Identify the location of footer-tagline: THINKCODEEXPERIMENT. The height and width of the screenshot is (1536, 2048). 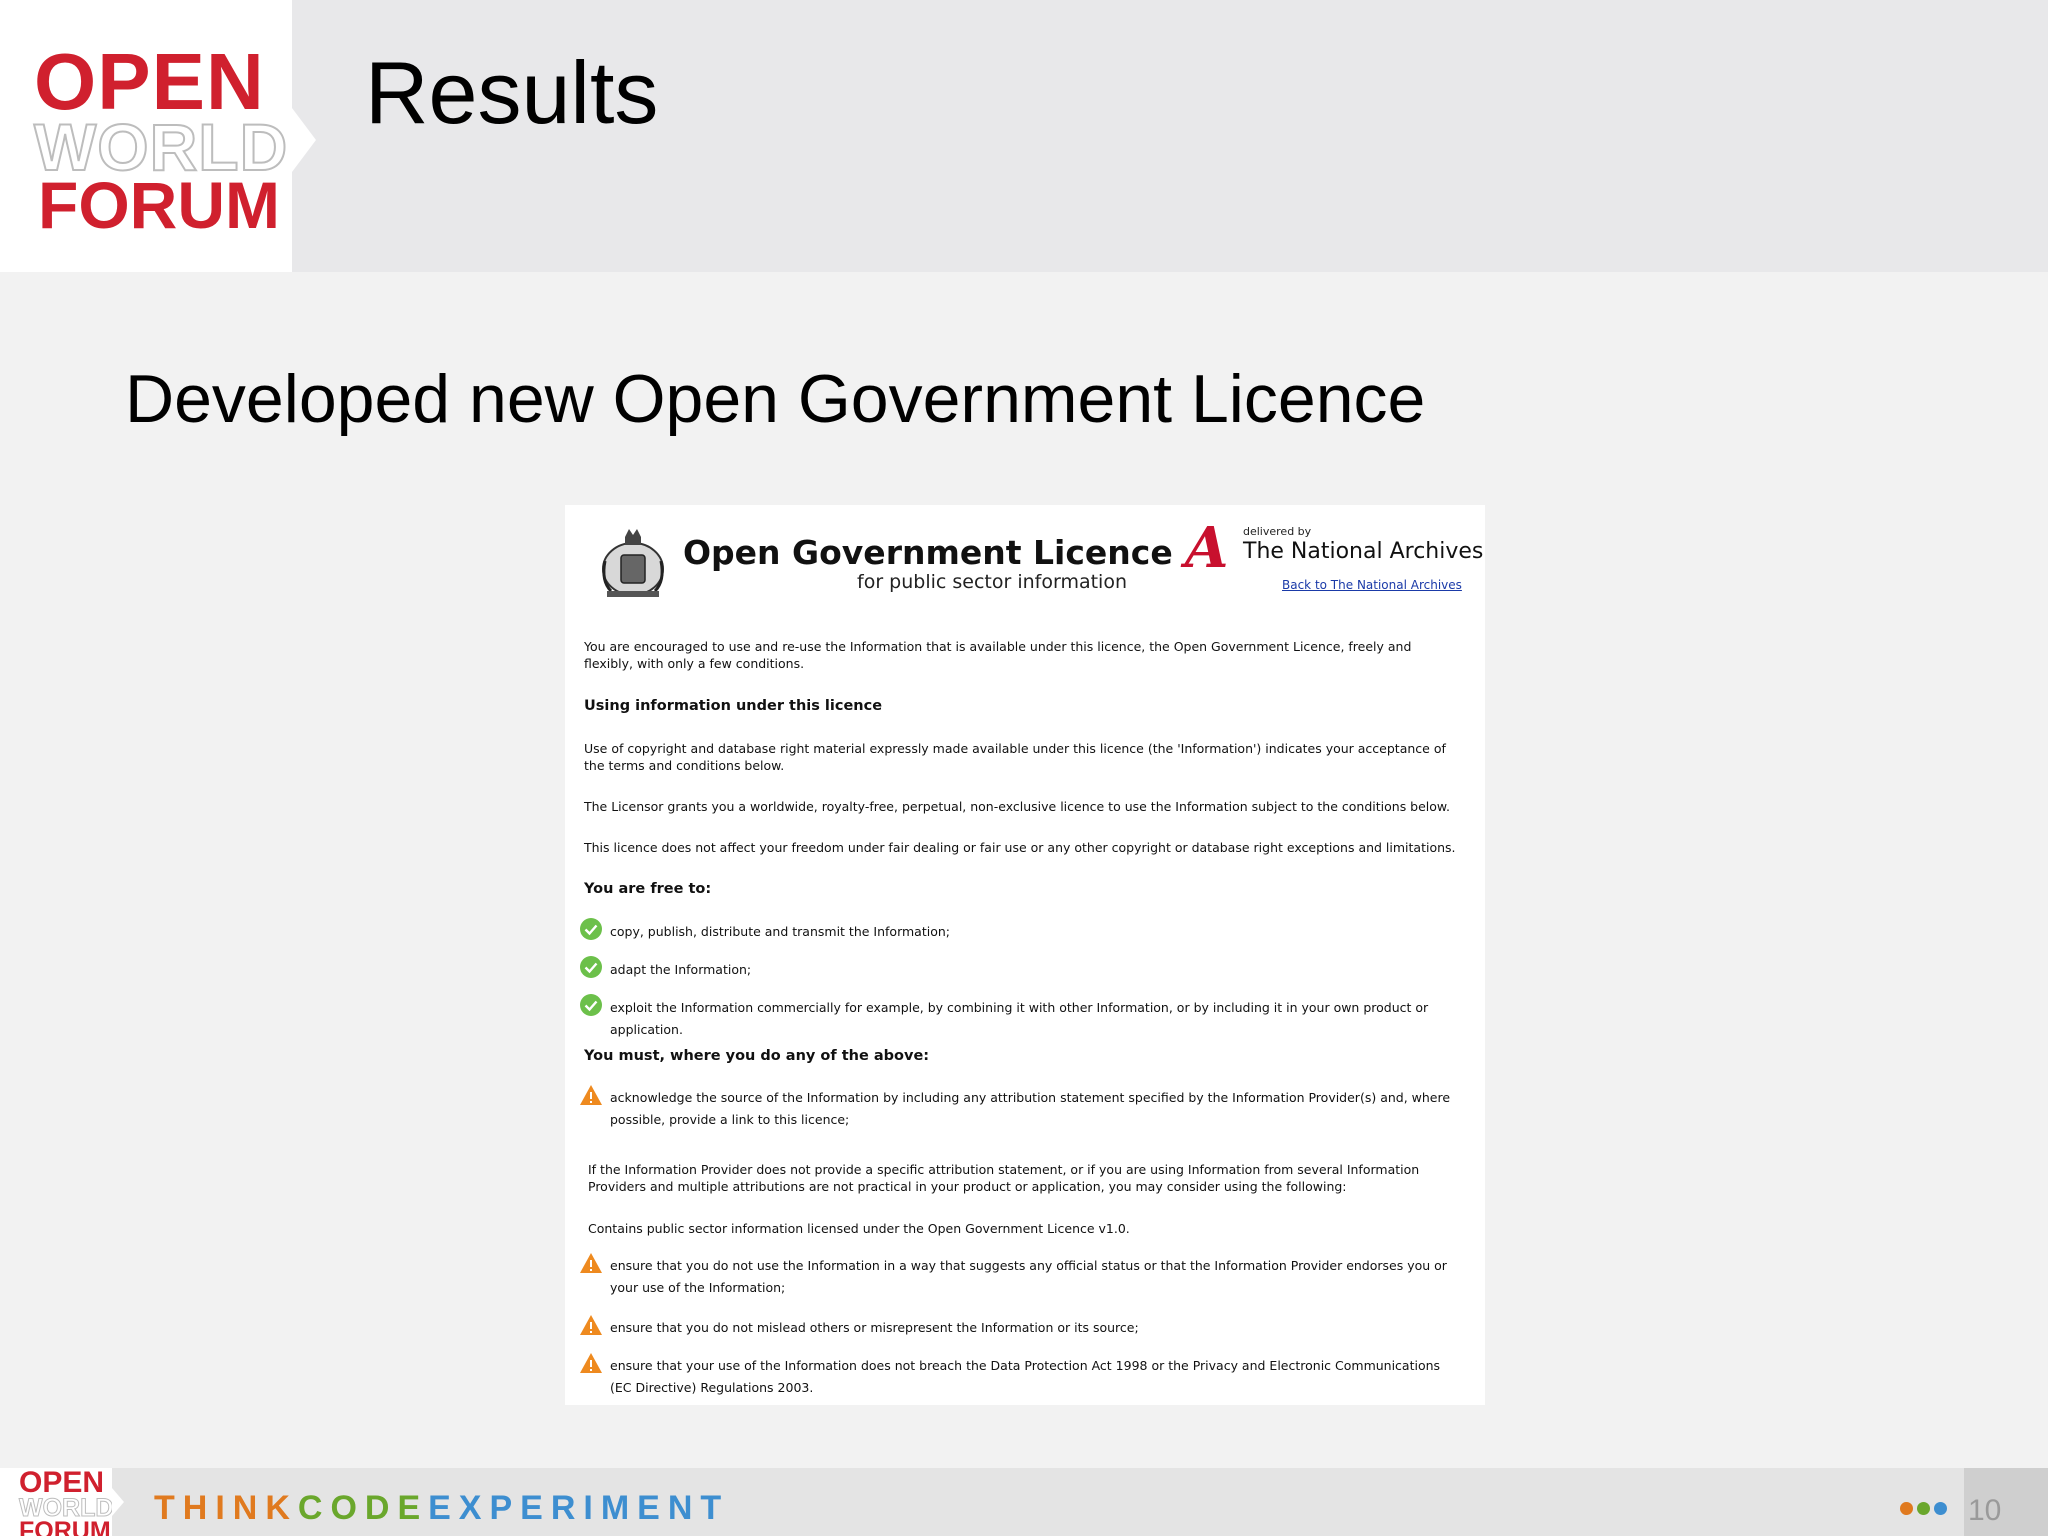
(441, 1508).